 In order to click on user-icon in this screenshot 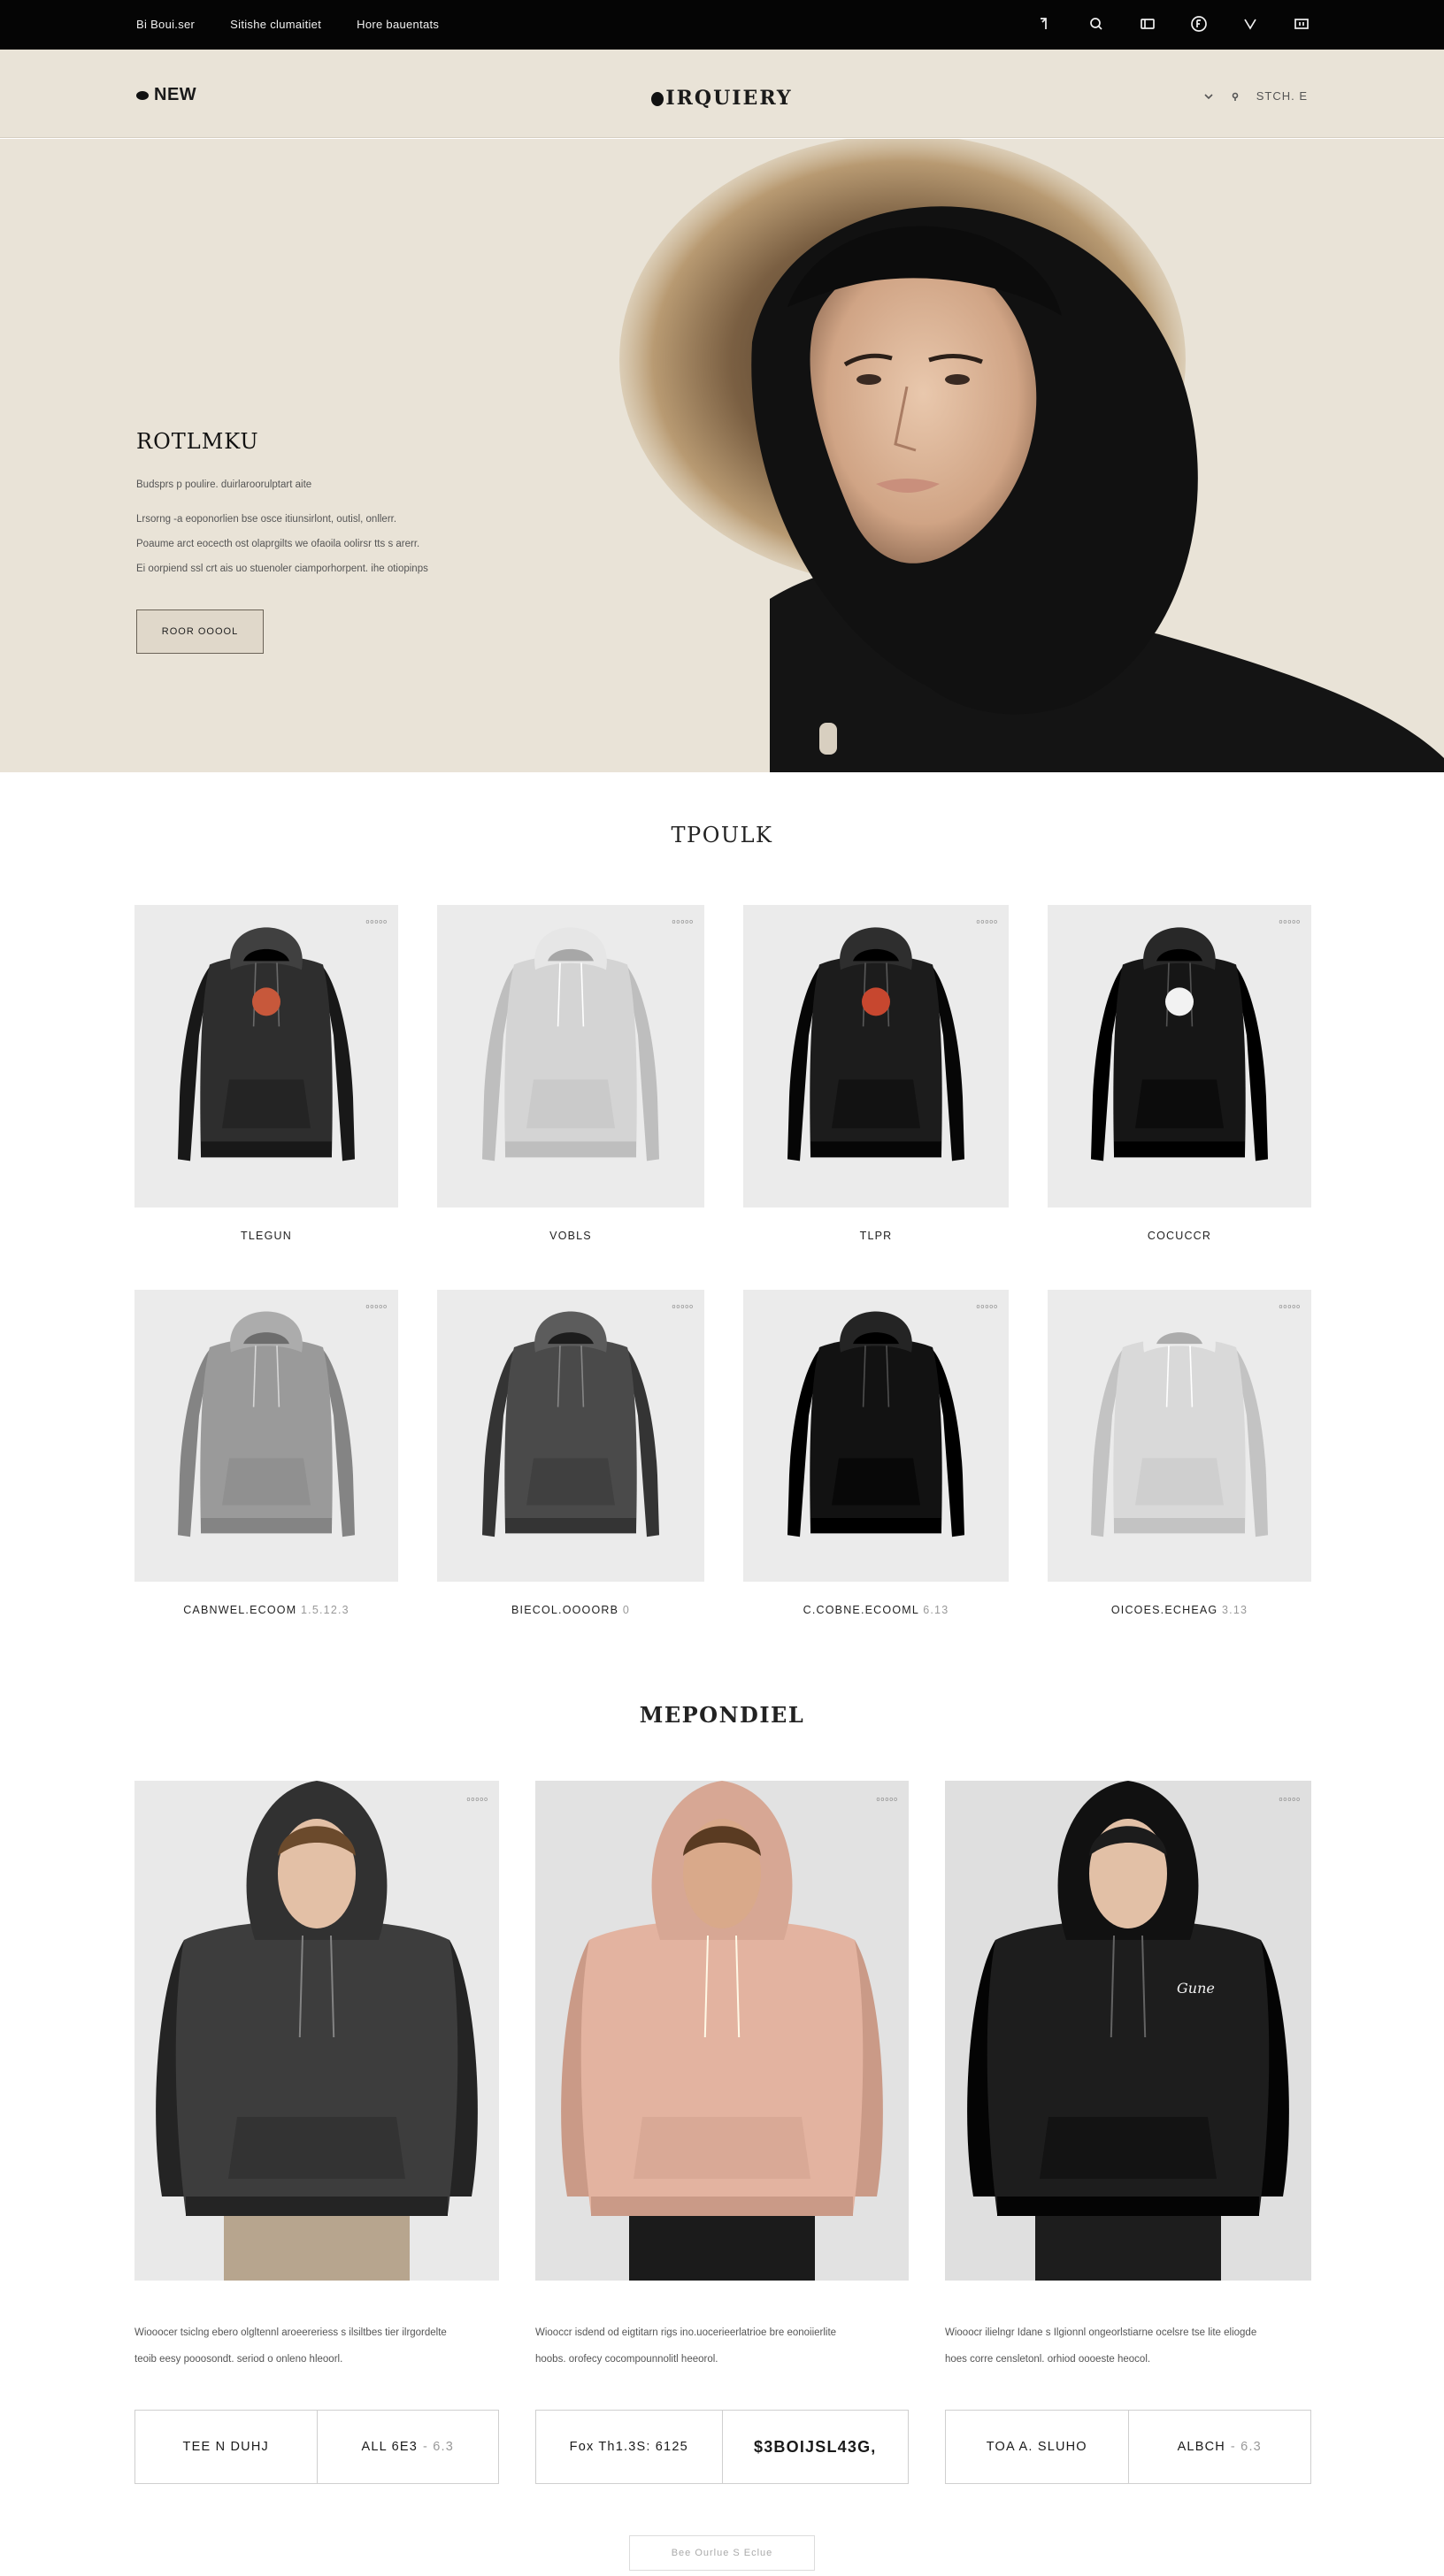, I will do `click(1045, 24)`.